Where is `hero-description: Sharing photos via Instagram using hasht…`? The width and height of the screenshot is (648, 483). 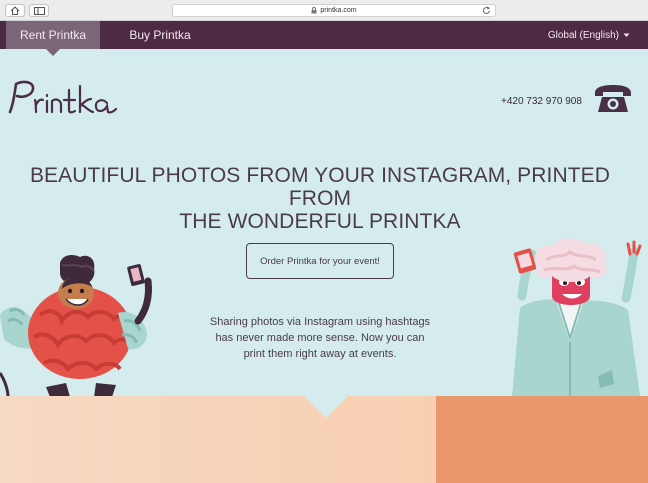 hero-description: Sharing photos via Instagram using hasht… is located at coordinates (320, 338).